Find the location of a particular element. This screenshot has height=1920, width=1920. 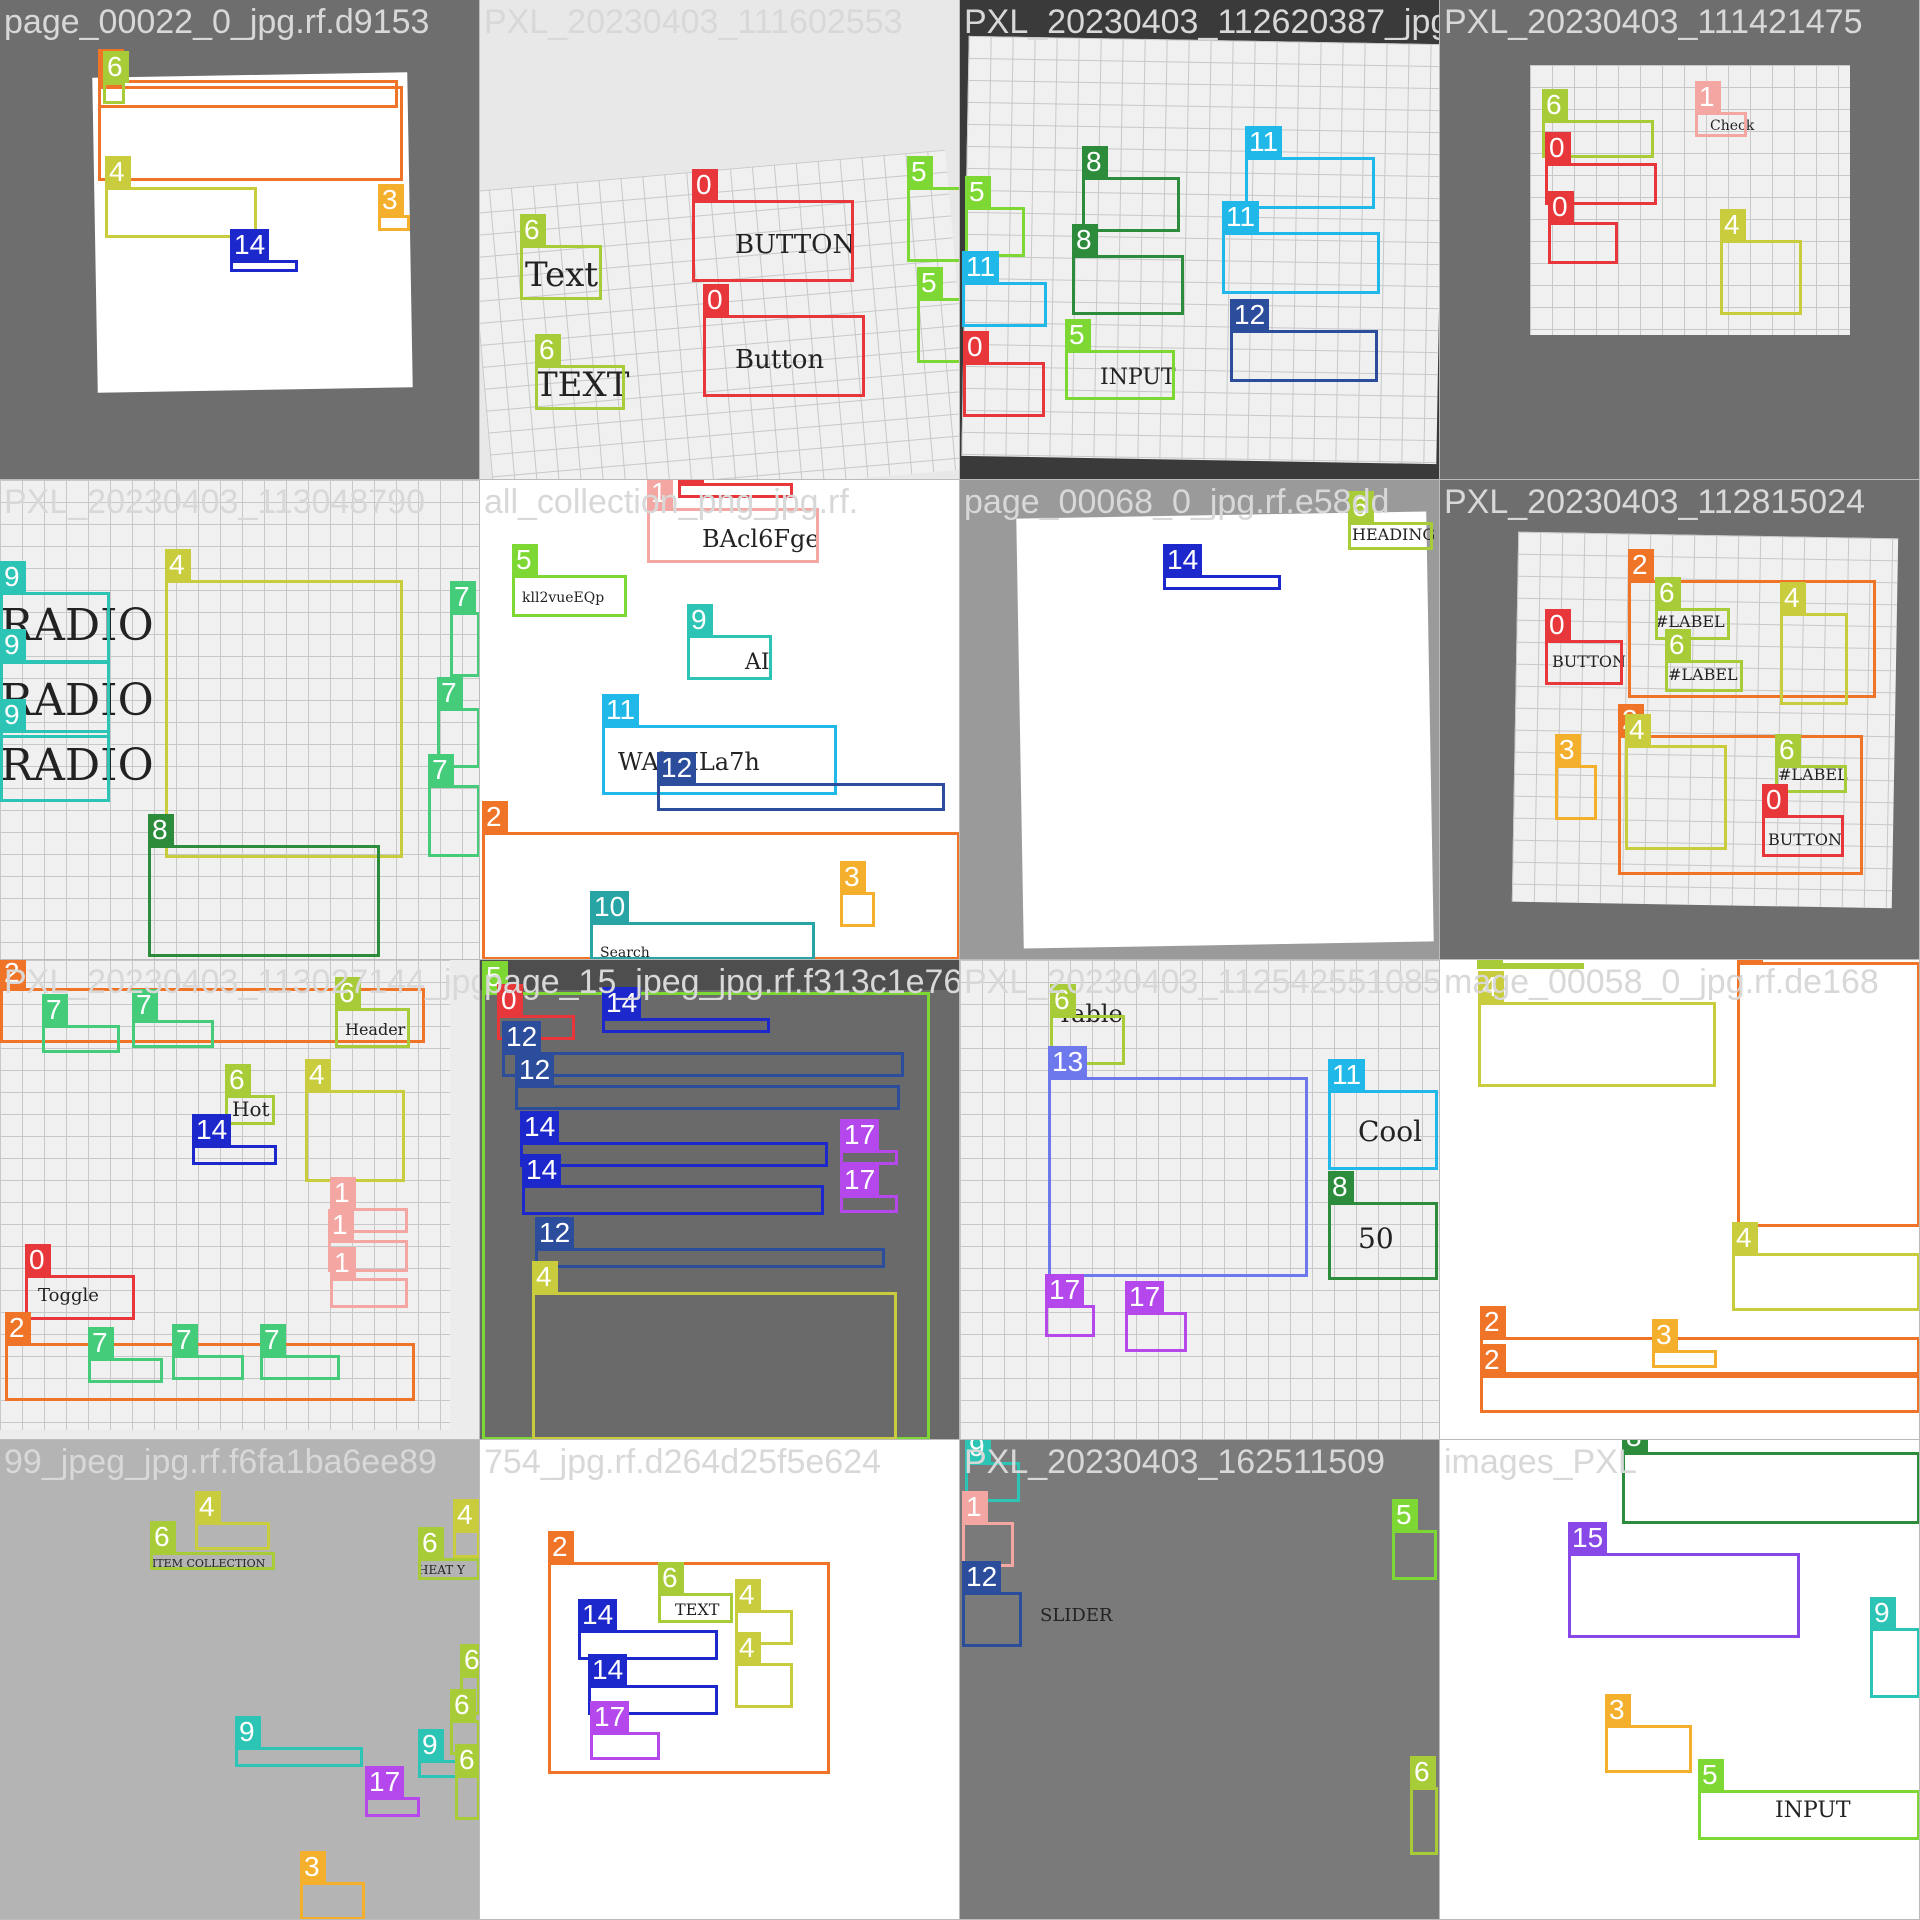

tile-filename: PXL_20230403_113027144_jpg.rf. is located at coordinates (242, 982).